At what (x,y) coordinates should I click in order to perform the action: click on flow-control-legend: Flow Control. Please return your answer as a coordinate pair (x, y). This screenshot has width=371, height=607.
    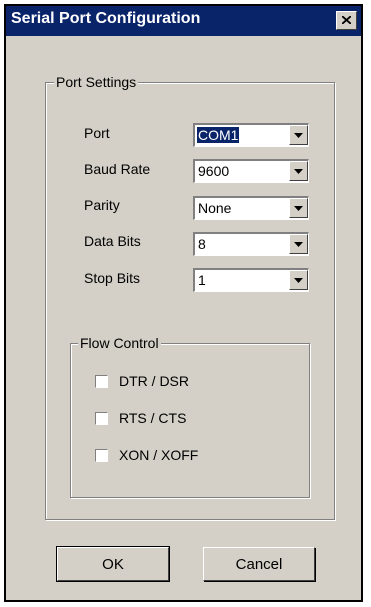
    Looking at the image, I should click on (119, 343).